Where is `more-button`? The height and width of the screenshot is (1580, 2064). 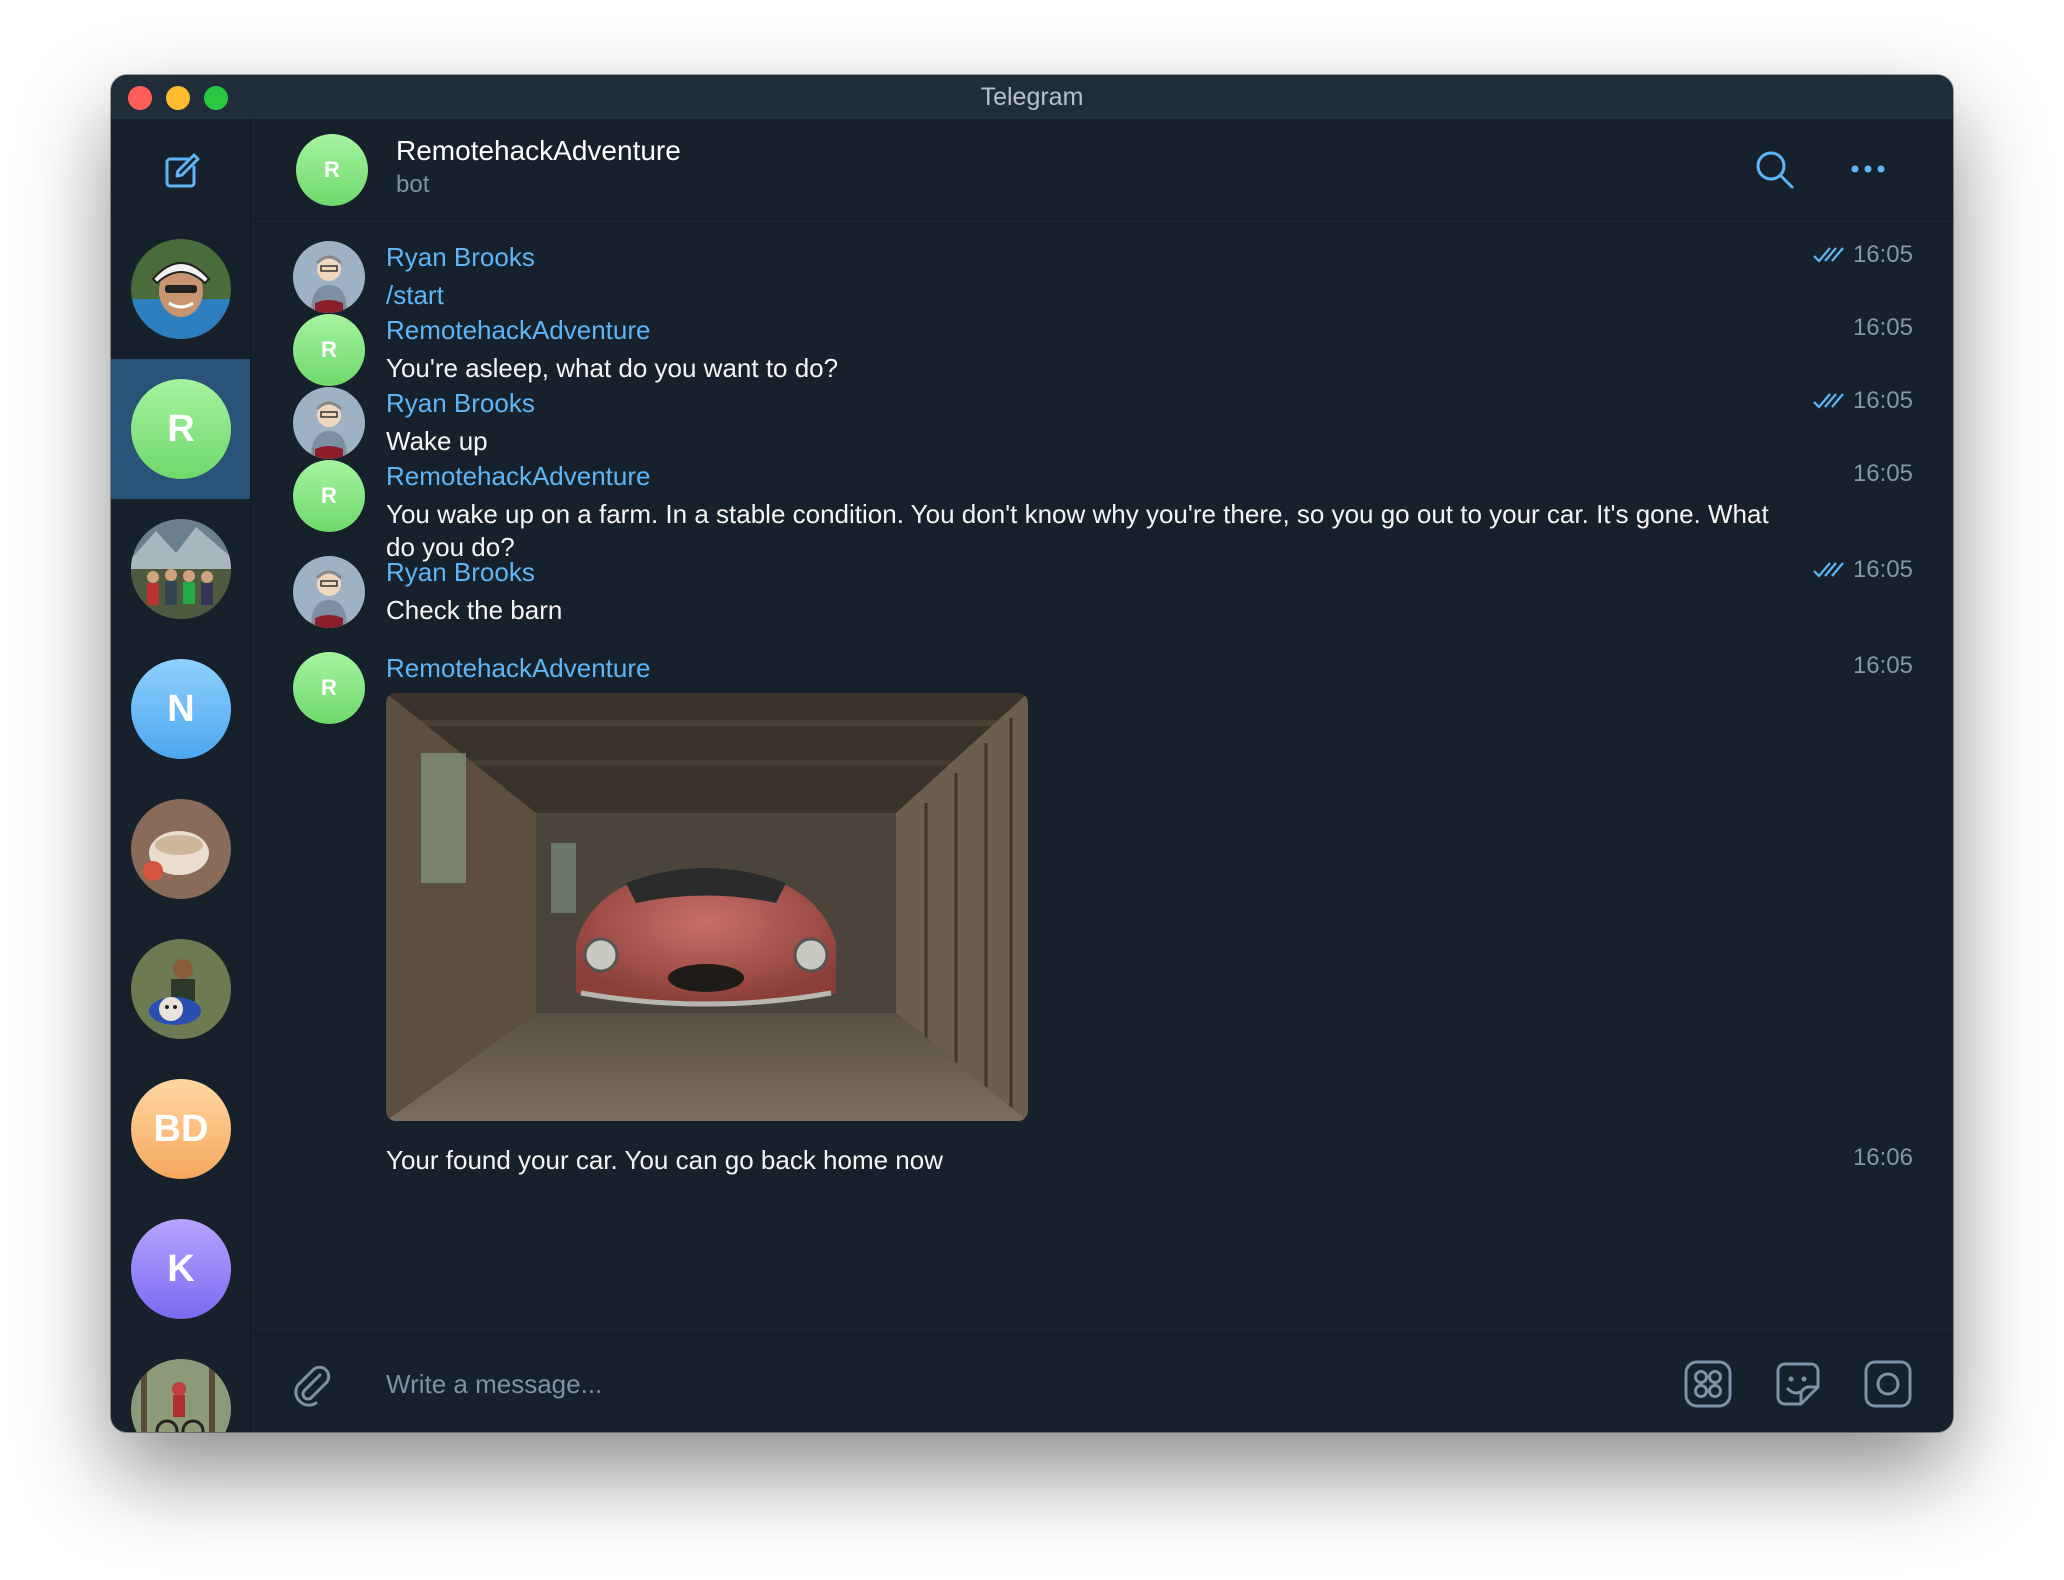
more-button is located at coordinates (1868, 169).